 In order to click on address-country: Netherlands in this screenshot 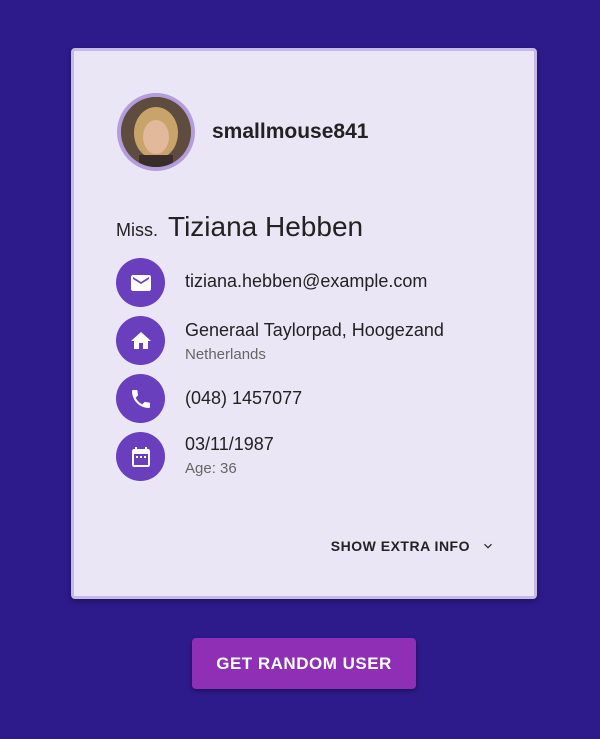, I will do `click(225, 354)`.